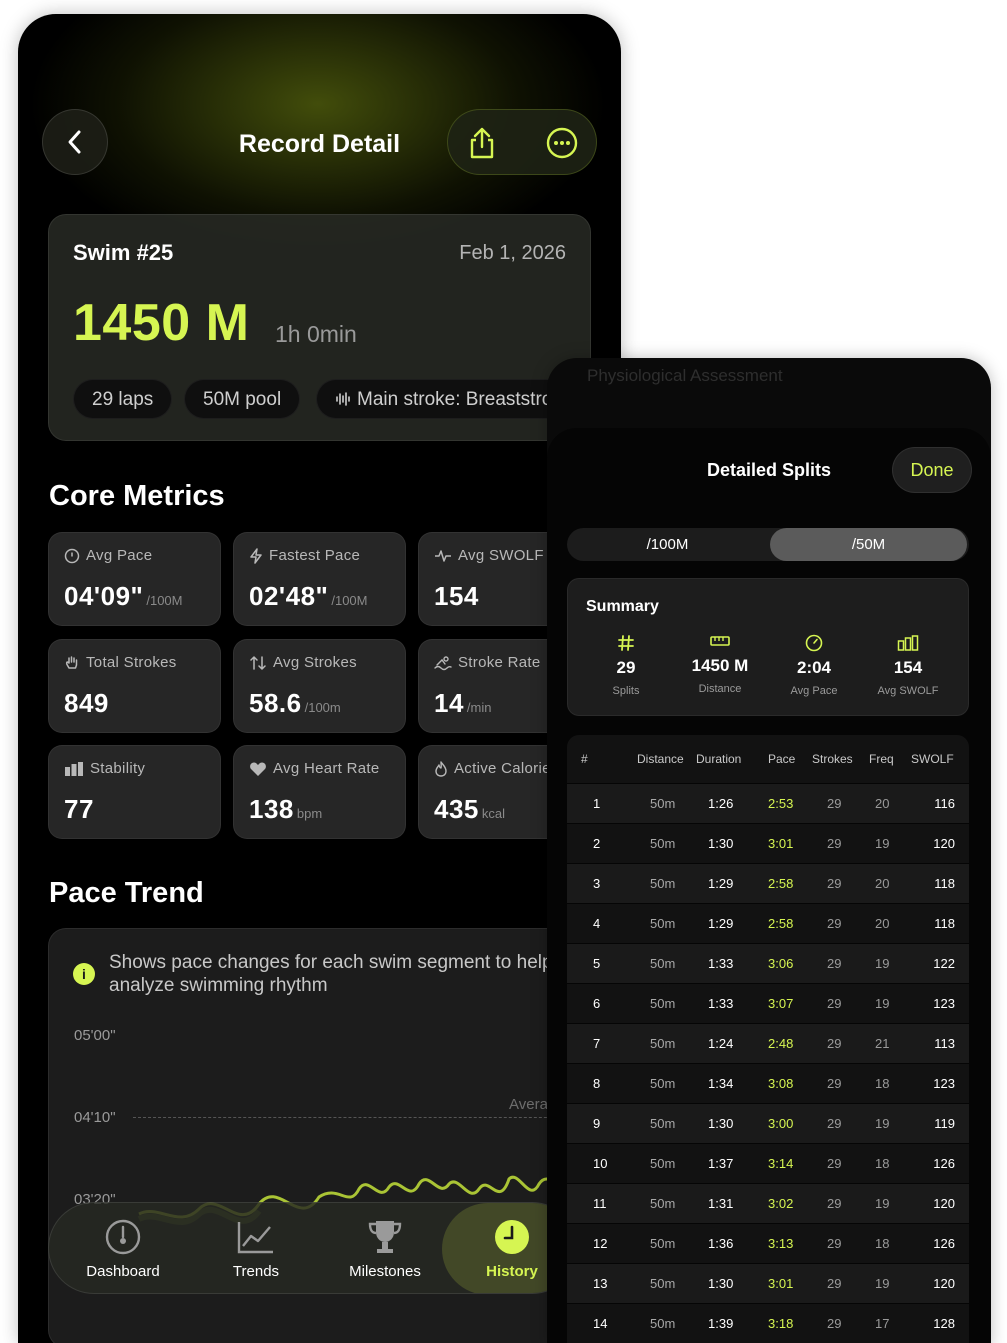 The height and width of the screenshot is (1343, 1007). What do you see at coordinates (242, 399) in the screenshot?
I see `pool-chip: 50M pool` at bounding box center [242, 399].